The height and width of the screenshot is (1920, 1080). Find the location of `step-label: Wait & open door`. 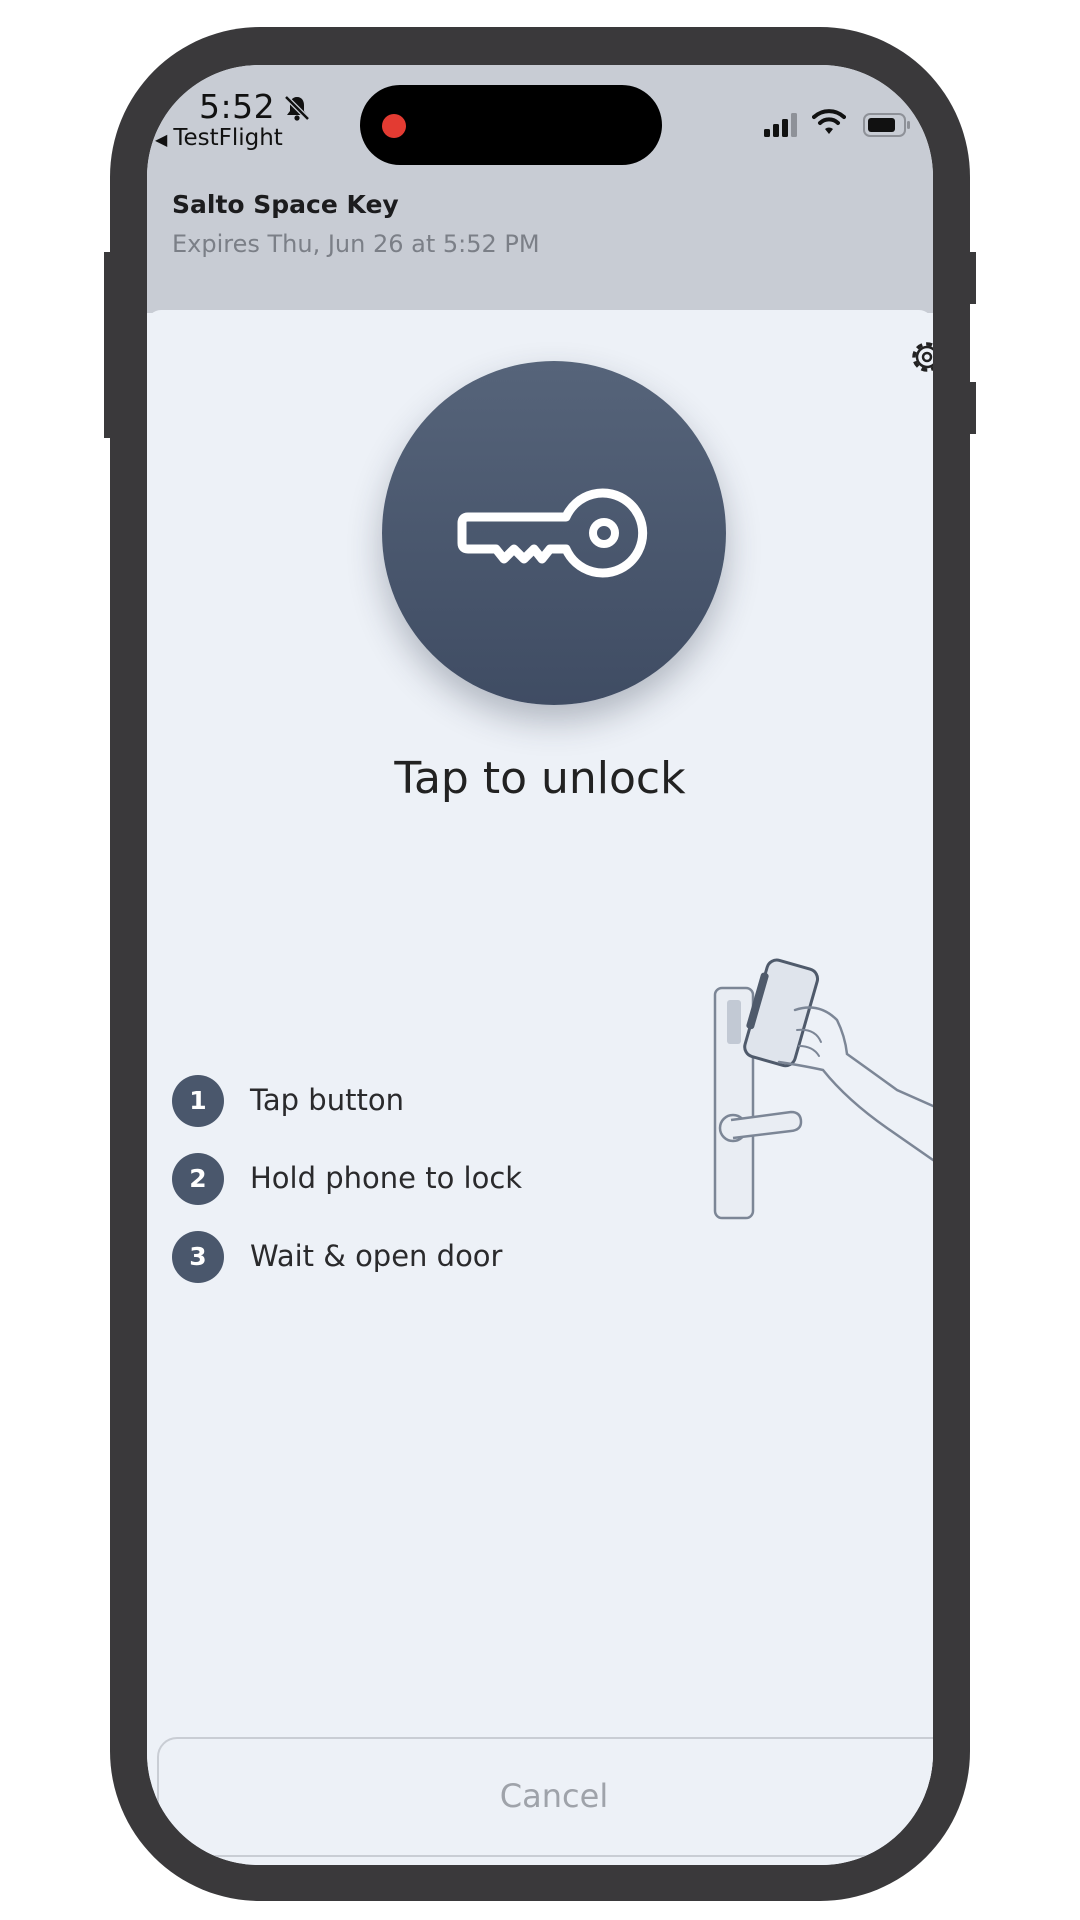

step-label: Wait & open door is located at coordinates (376, 1256).